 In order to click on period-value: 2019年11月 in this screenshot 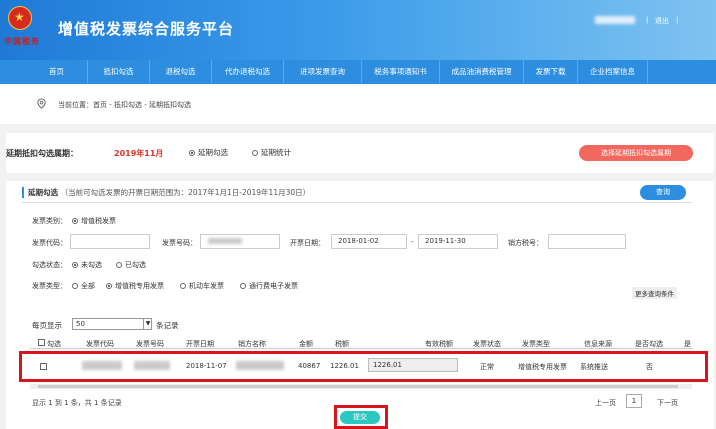, I will do `click(139, 153)`.